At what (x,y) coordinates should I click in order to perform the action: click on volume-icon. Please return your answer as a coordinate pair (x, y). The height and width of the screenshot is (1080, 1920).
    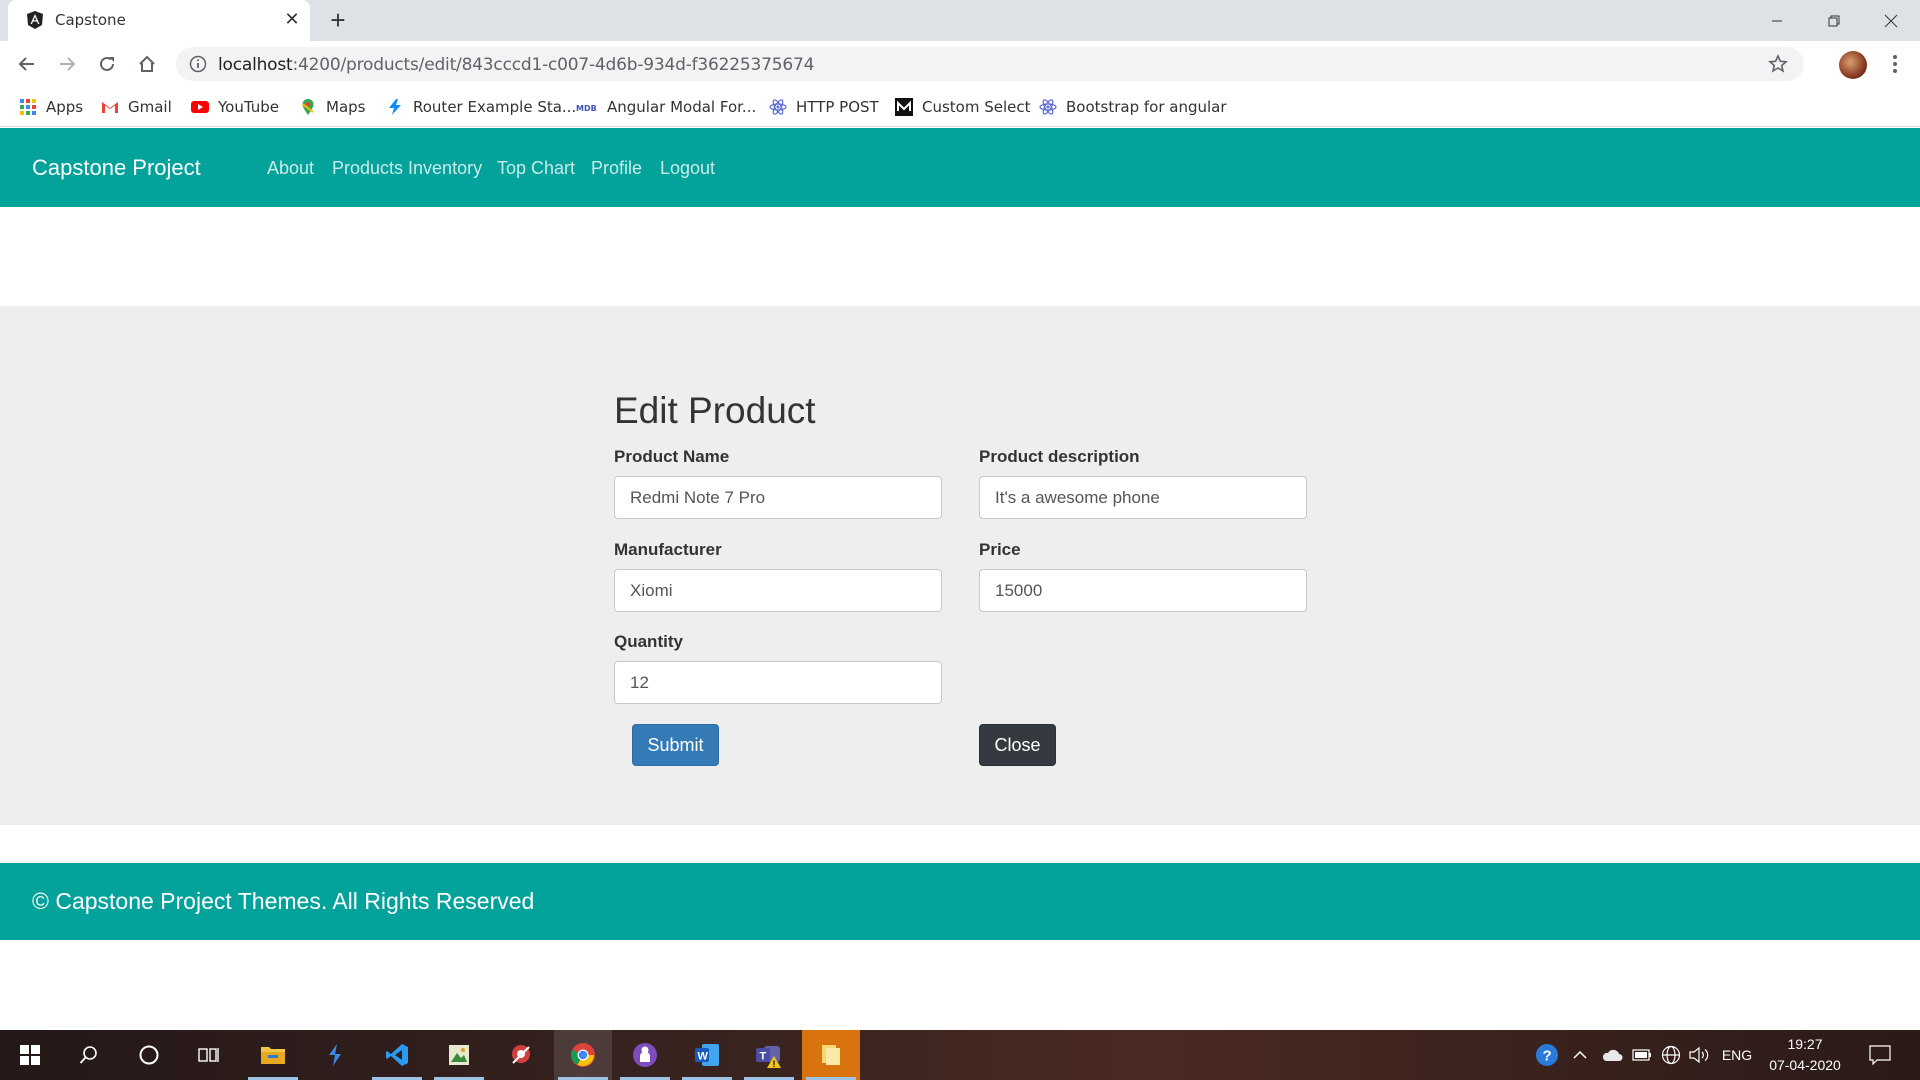
    Looking at the image, I should click on (1700, 1055).